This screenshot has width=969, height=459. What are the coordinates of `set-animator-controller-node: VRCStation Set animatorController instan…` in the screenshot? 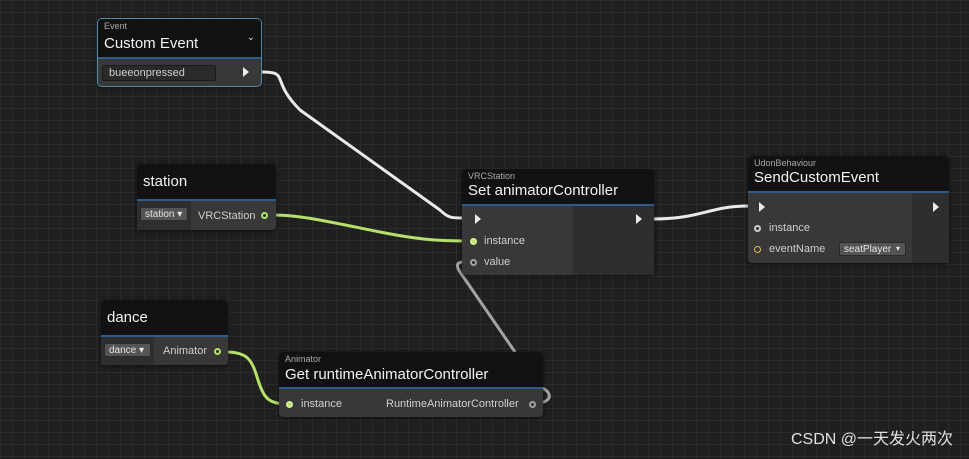 It's located at (558, 222).